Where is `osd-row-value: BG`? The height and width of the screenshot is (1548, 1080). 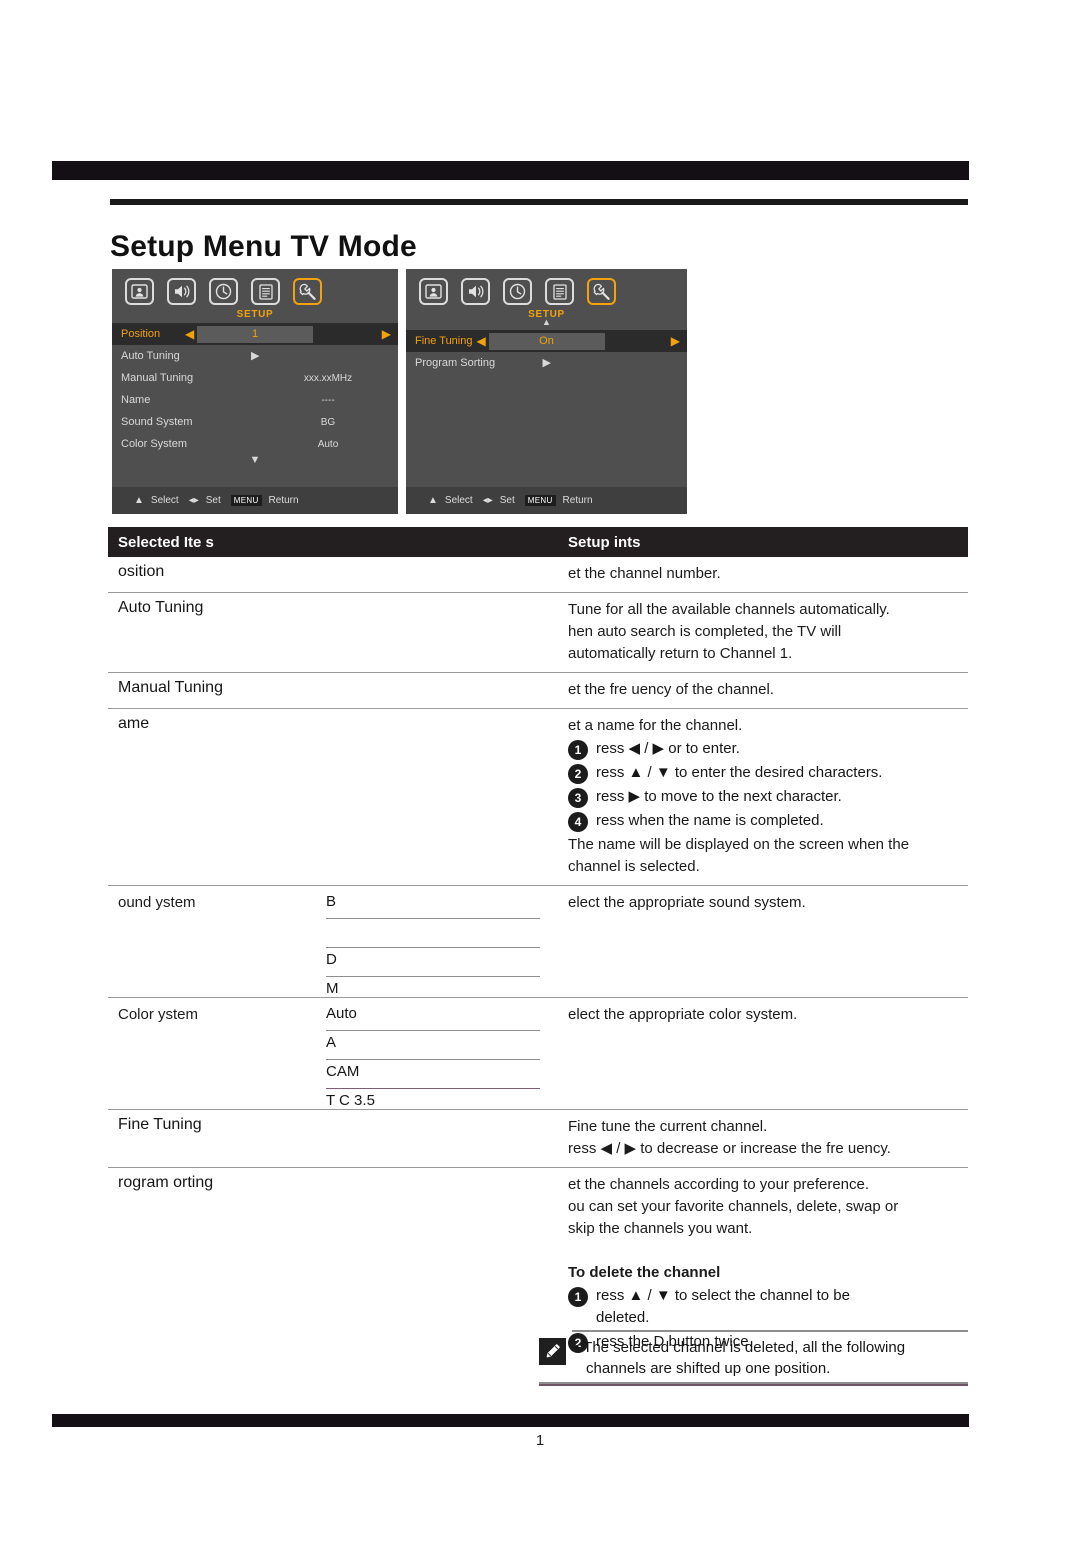 osd-row-value: BG is located at coordinates (328, 422).